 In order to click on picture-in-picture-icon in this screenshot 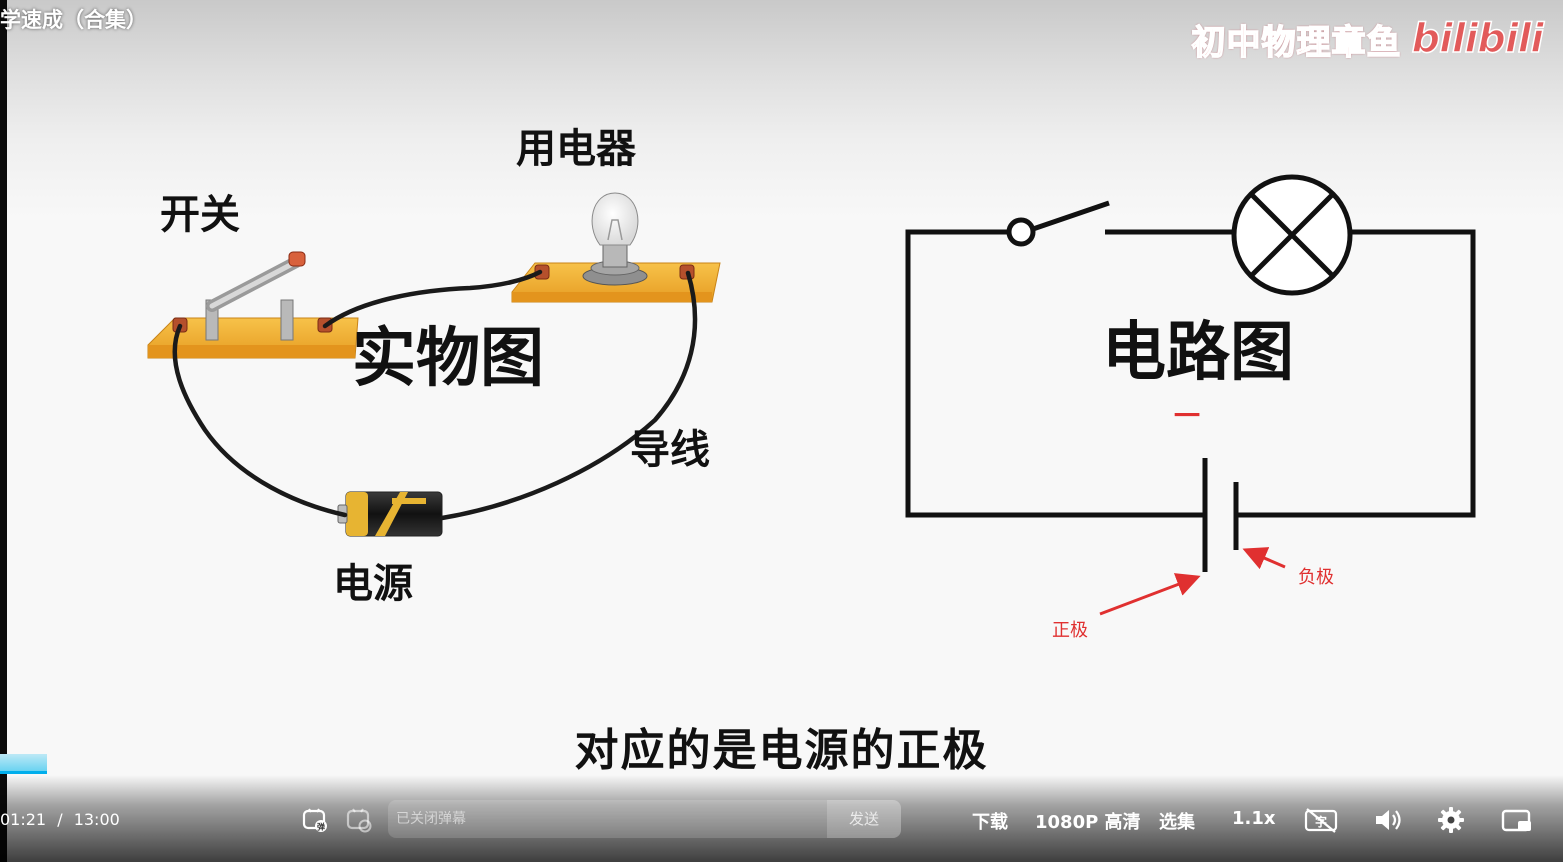, I will do `click(1517, 820)`.